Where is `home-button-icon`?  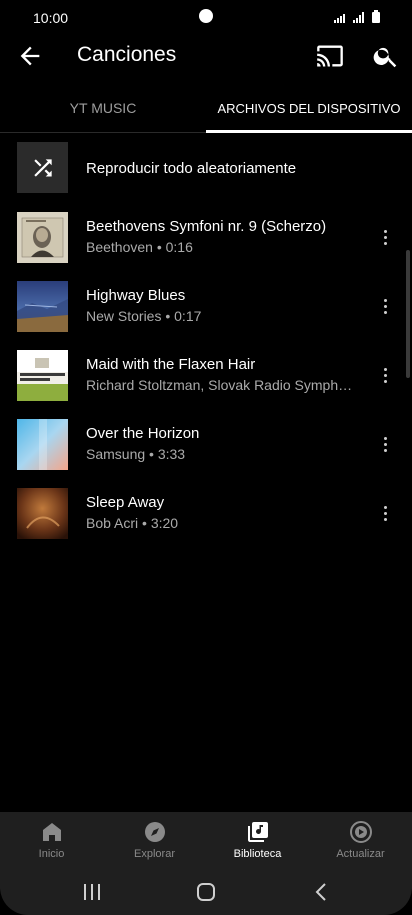 home-button-icon is located at coordinates (206, 892).